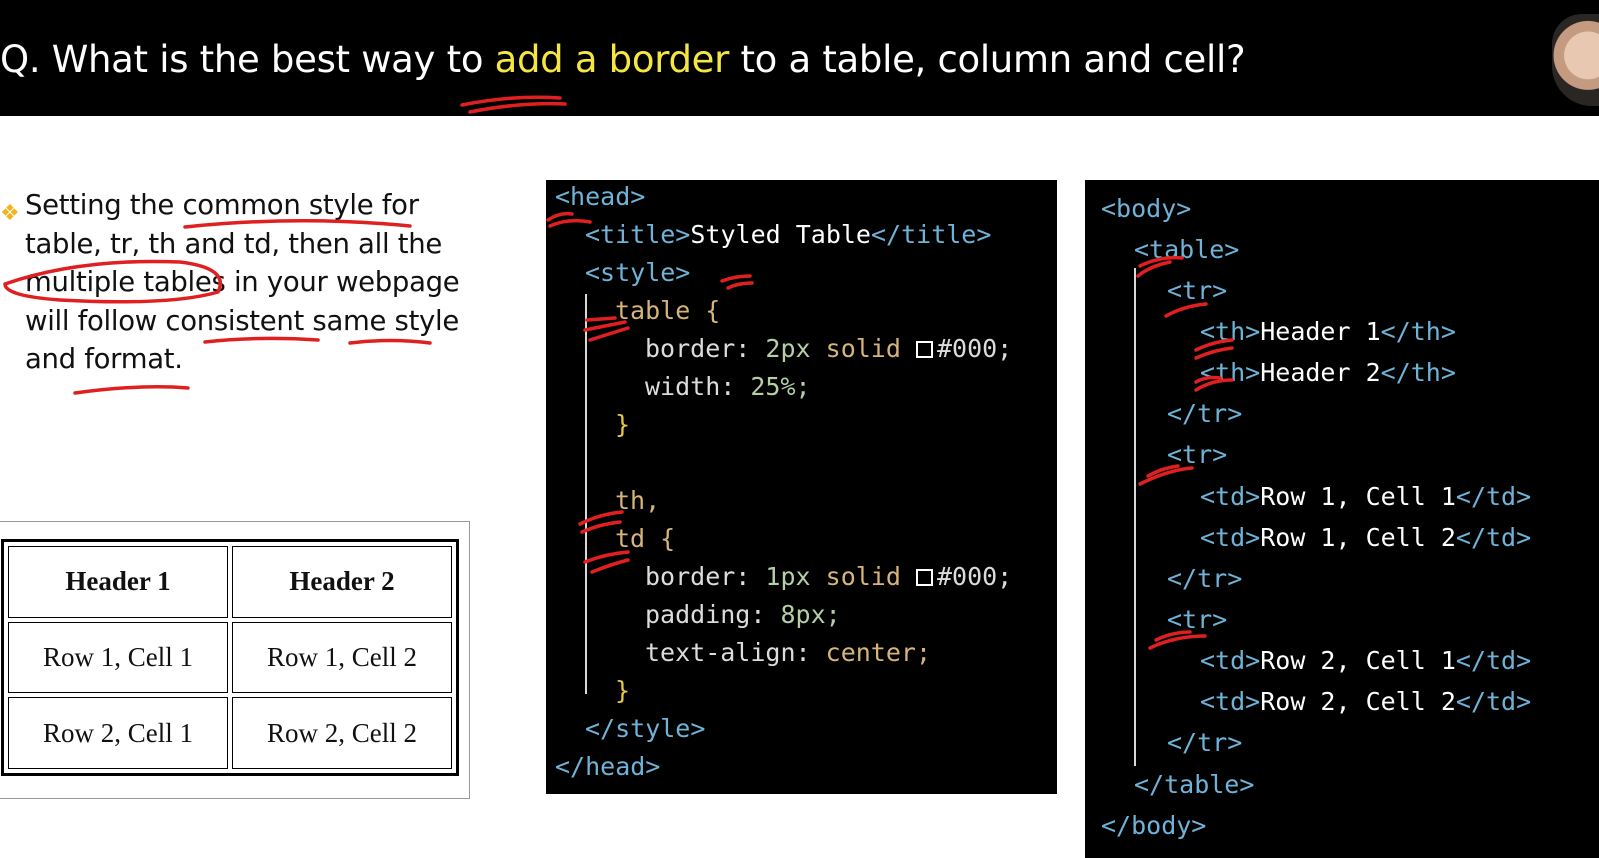 This screenshot has height=858, width=1599. Describe the element at coordinates (342, 657) in the screenshot. I see `table-cell: Row 1, Cell 2` at that location.